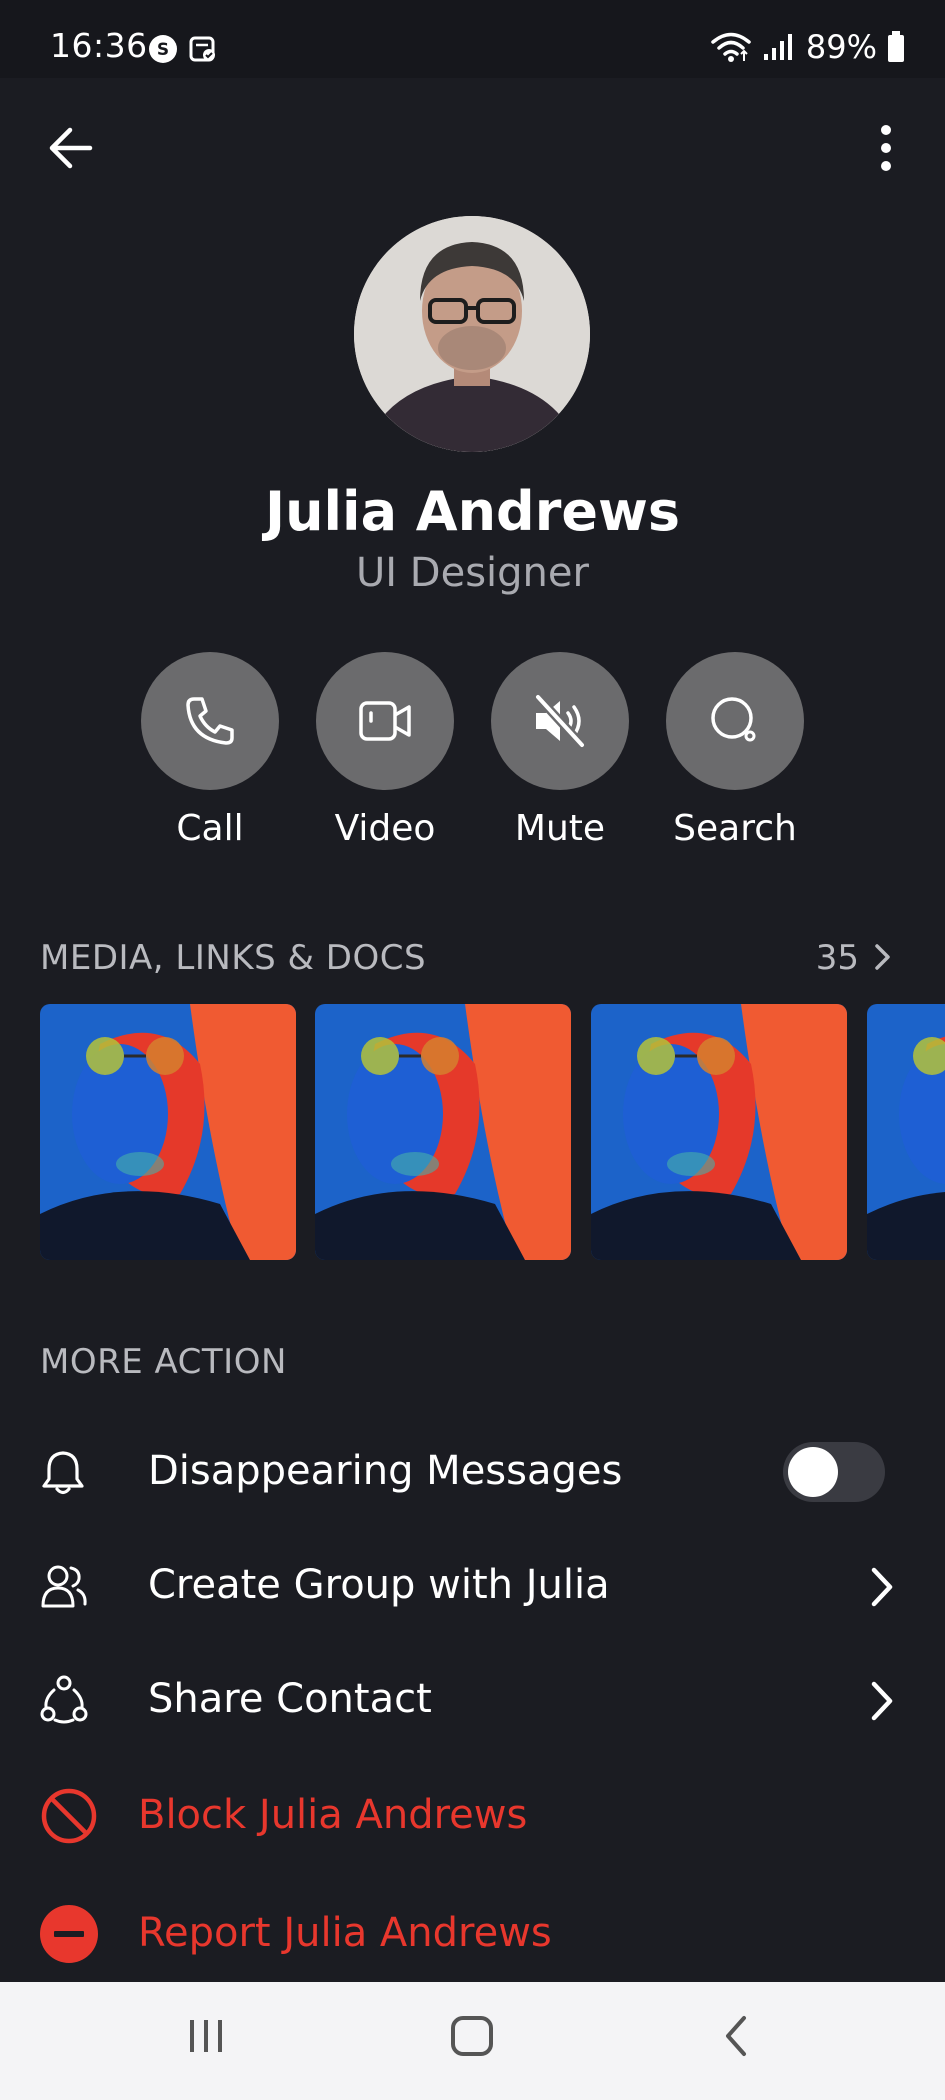 Image resolution: width=945 pixels, height=2100 pixels. What do you see at coordinates (385, 750) in the screenshot?
I see `video-button: Video` at bounding box center [385, 750].